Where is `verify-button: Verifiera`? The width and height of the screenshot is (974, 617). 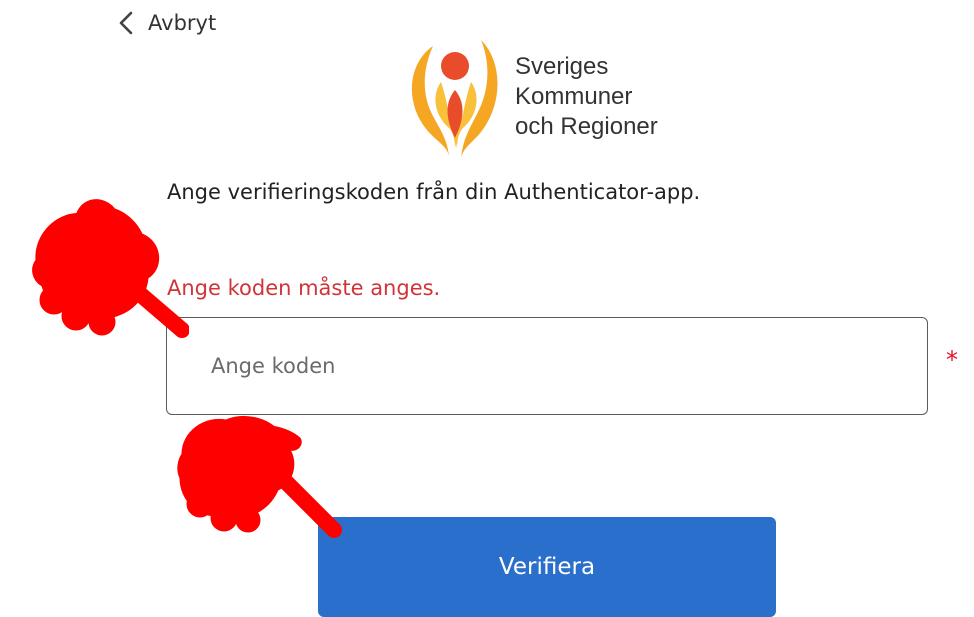 verify-button: Verifiera is located at coordinates (547, 567).